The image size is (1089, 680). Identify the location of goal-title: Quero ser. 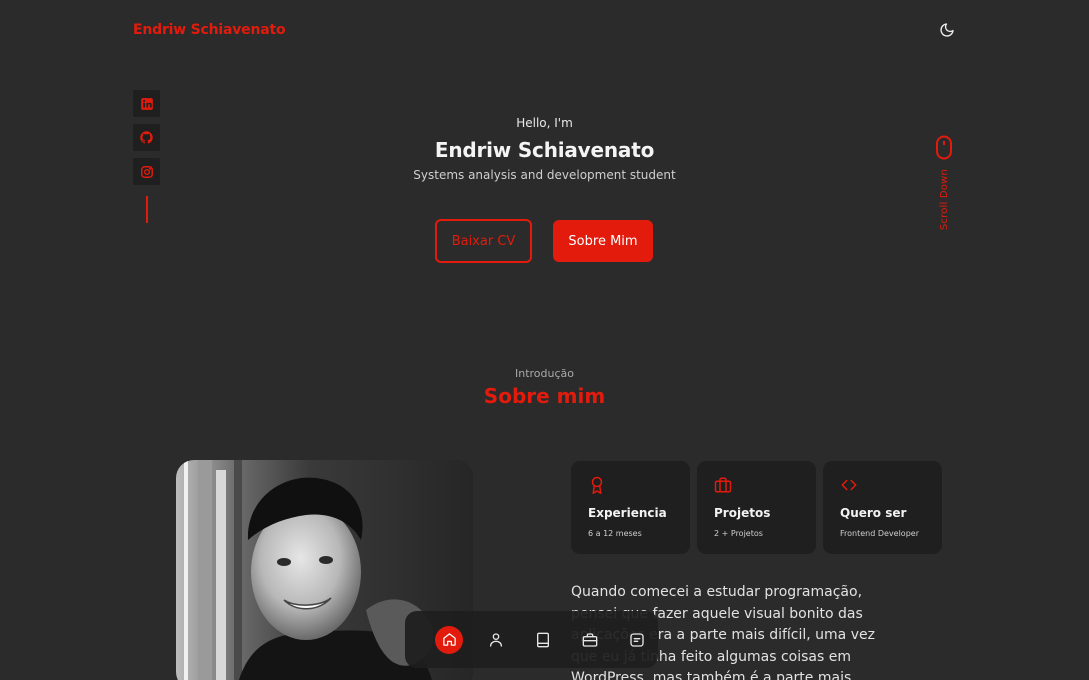
(873, 513).